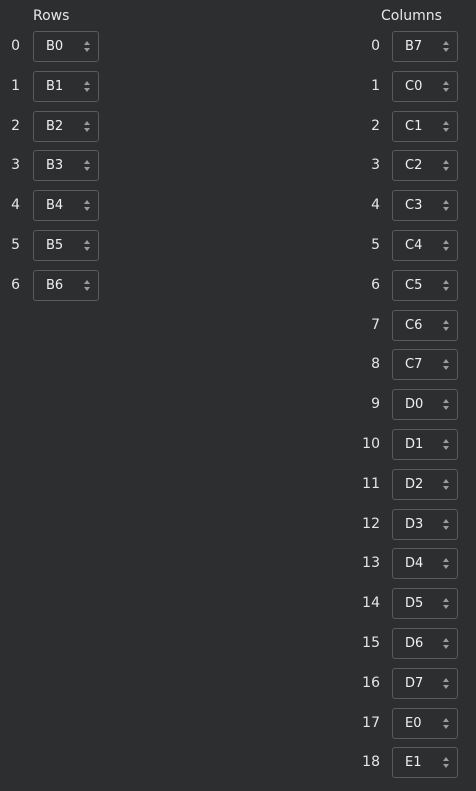  I want to click on column-pin-value: C0, so click(414, 86).